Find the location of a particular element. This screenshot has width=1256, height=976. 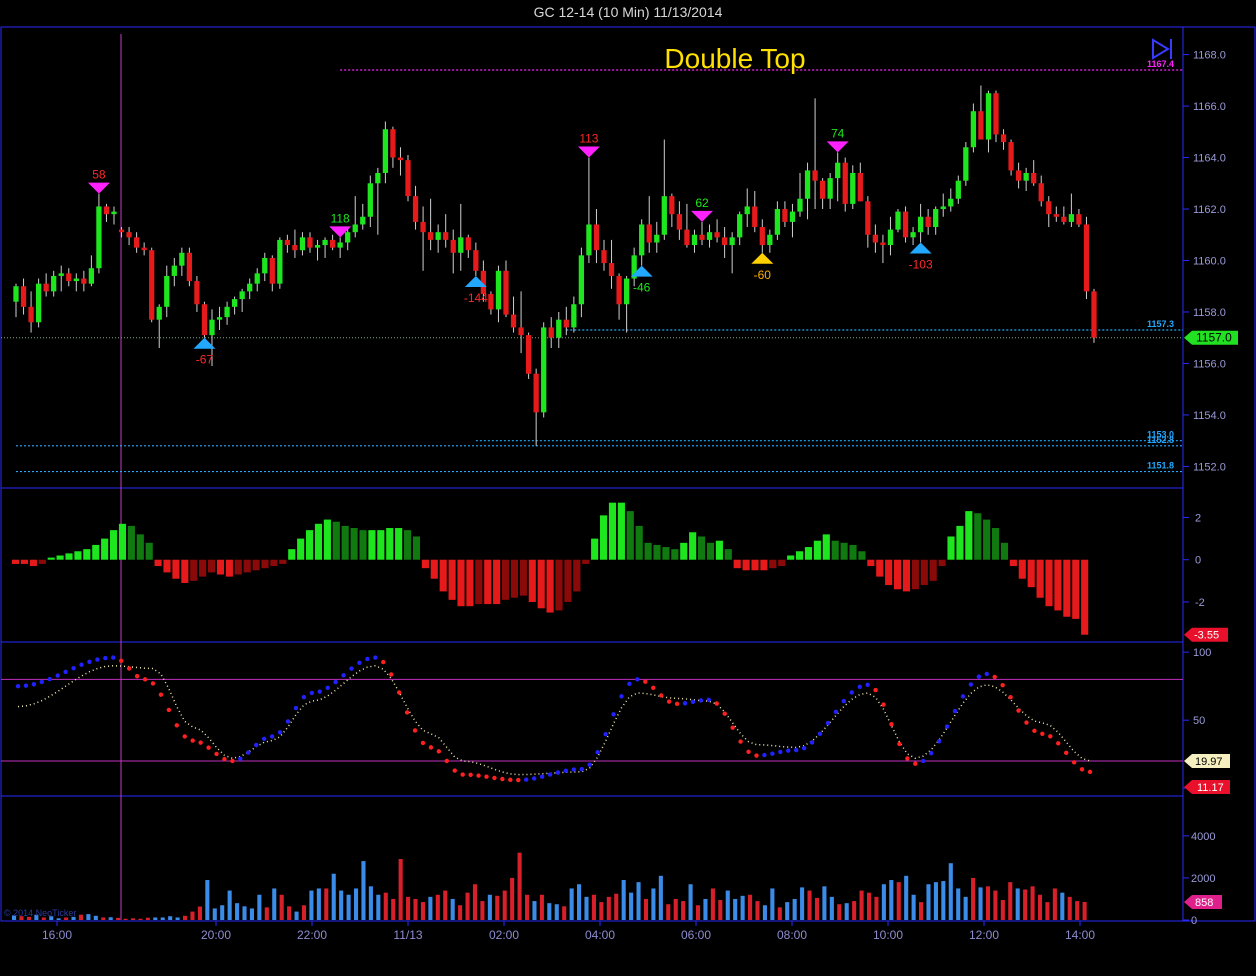

swing-high-label: 118 is located at coordinates (340, 218).